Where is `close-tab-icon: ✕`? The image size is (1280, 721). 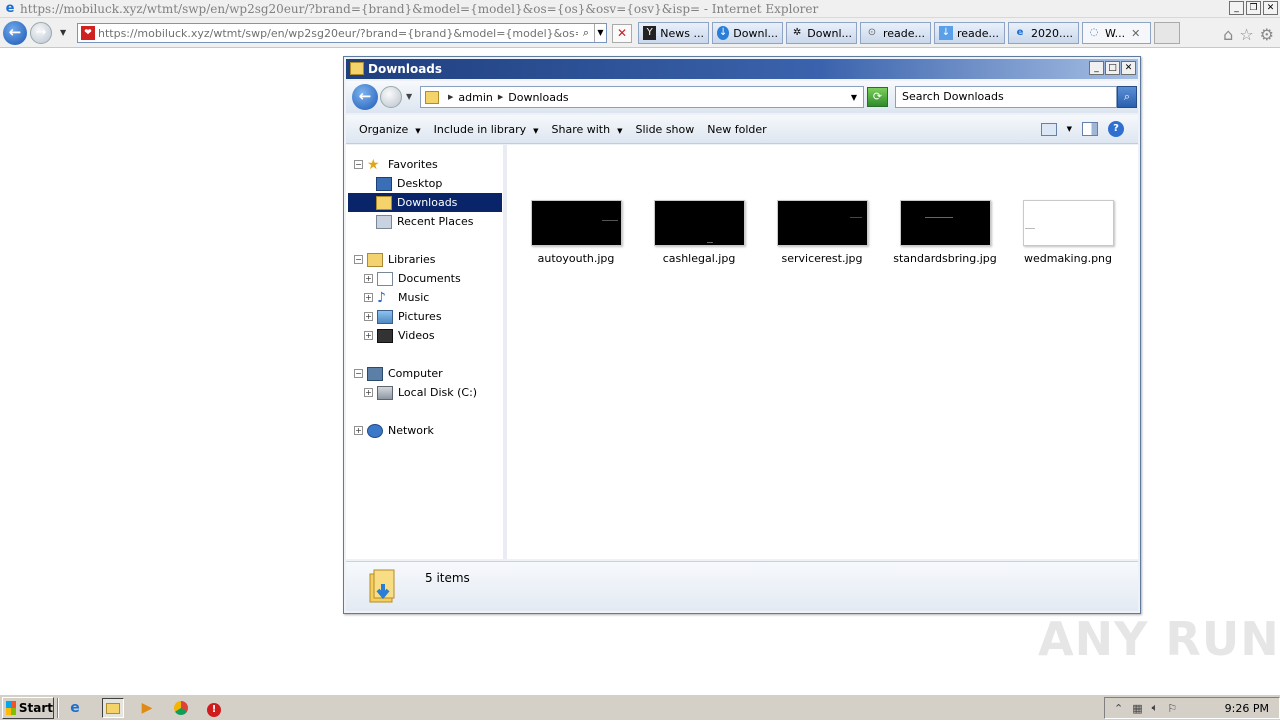
close-tab-icon: ✕ is located at coordinates (1135, 33).